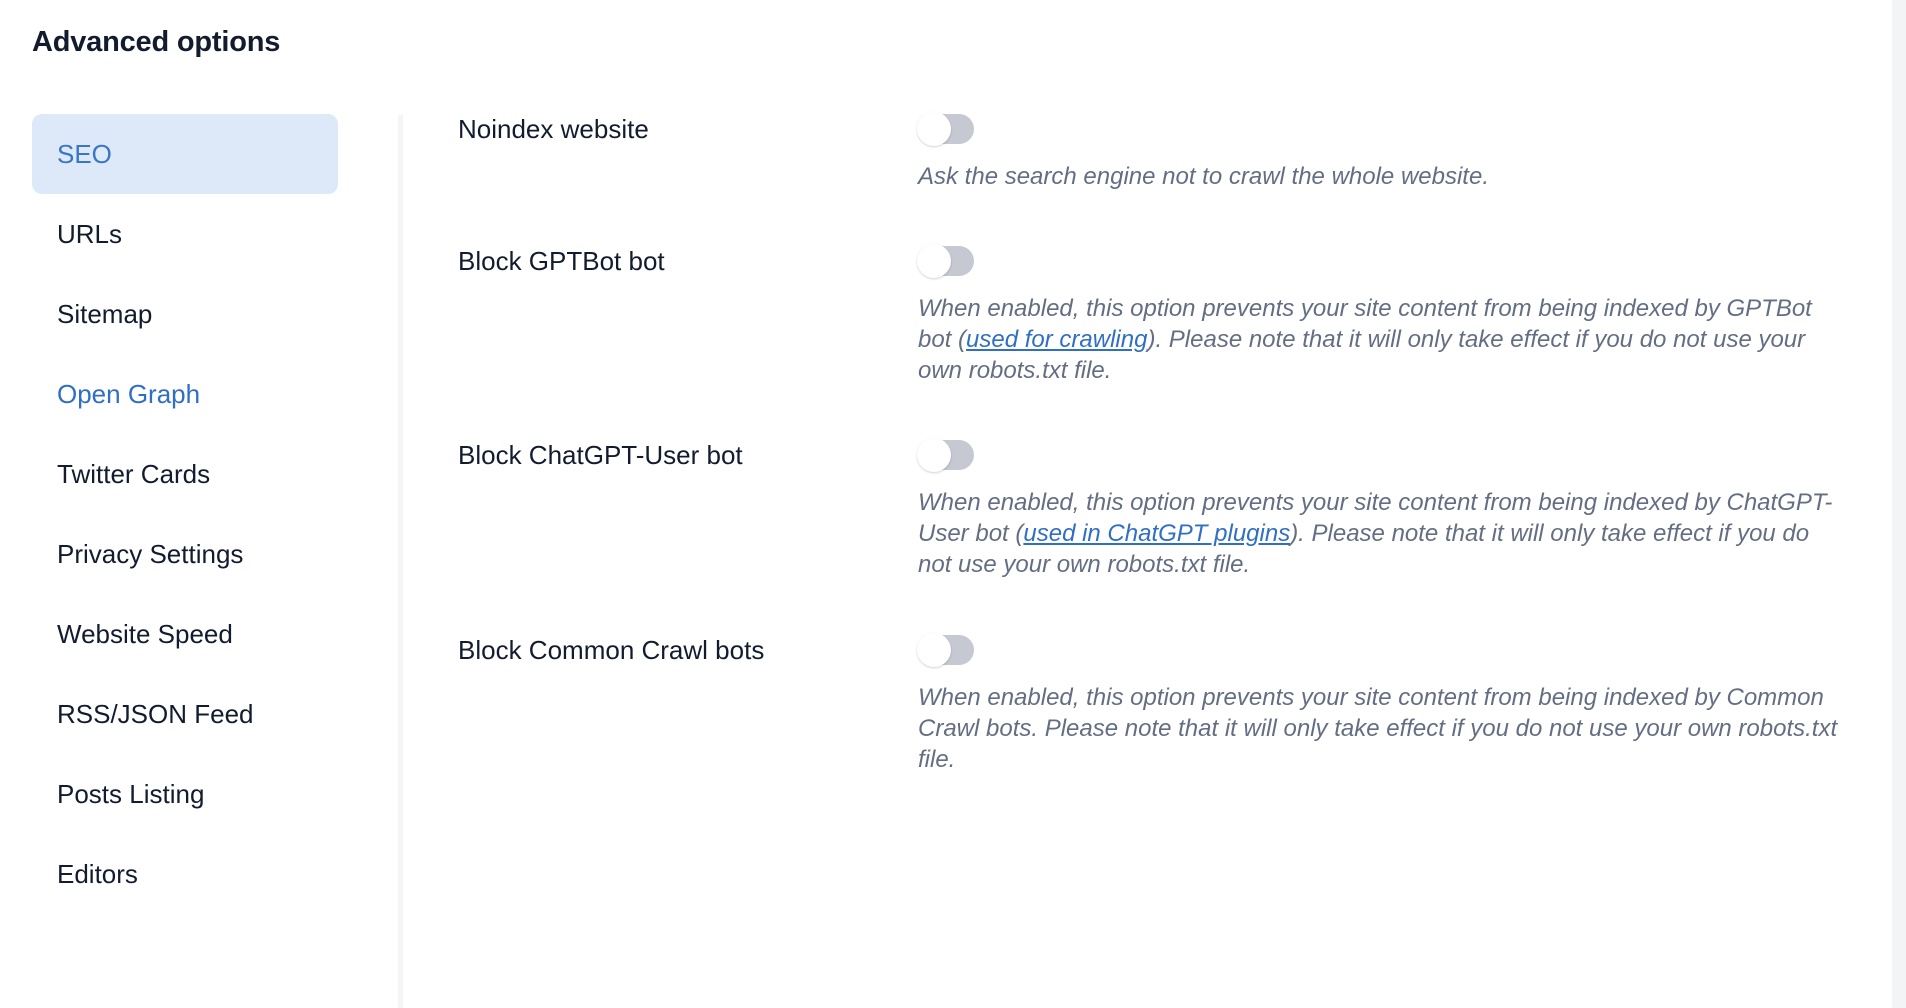 Image resolution: width=1906 pixels, height=1008 pixels. Describe the element at coordinates (131, 793) in the screenshot. I see `sidebar-item-label: Posts Listing` at that location.